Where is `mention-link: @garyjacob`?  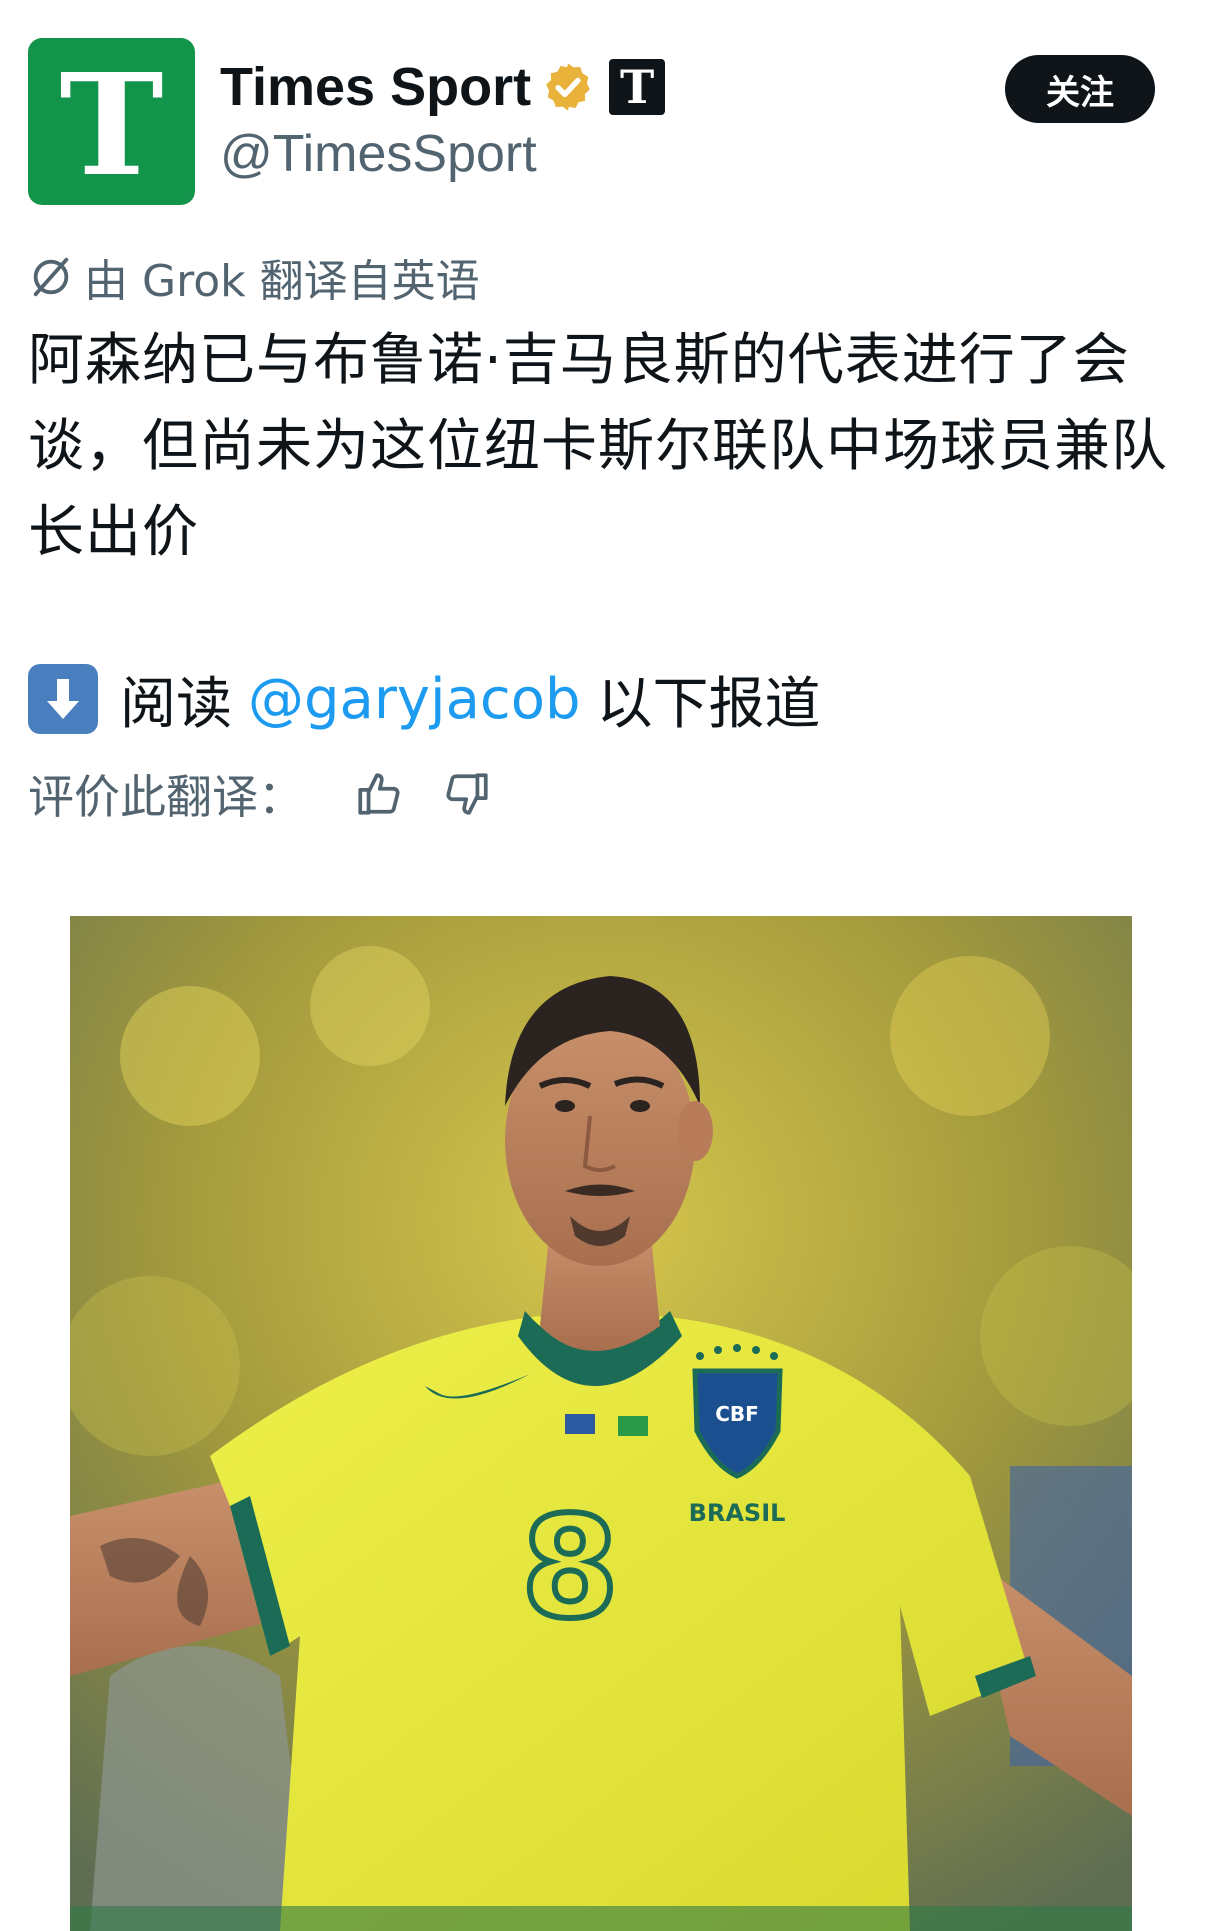
mention-link: @garyjacob is located at coordinates (414, 699).